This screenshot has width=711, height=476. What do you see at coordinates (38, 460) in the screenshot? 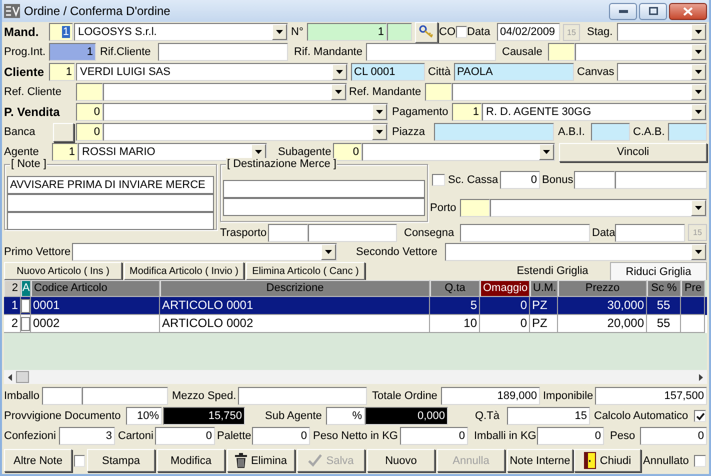
I see `command-button: Altre Note` at bounding box center [38, 460].